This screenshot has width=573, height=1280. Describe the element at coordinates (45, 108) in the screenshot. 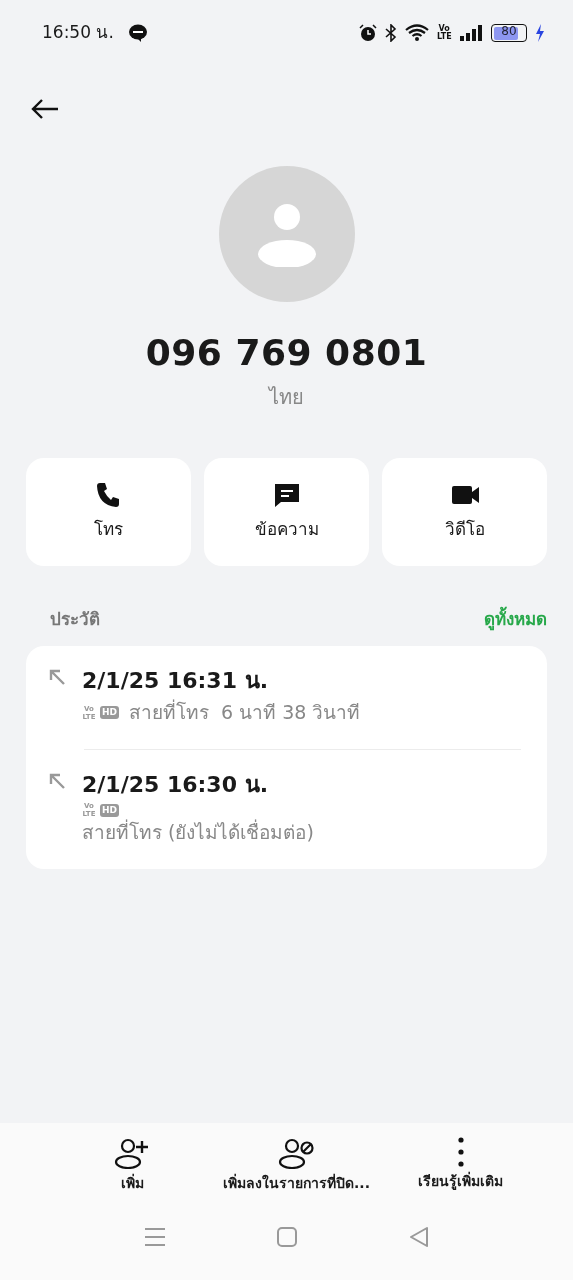

I see `back-arrow-icon` at that location.